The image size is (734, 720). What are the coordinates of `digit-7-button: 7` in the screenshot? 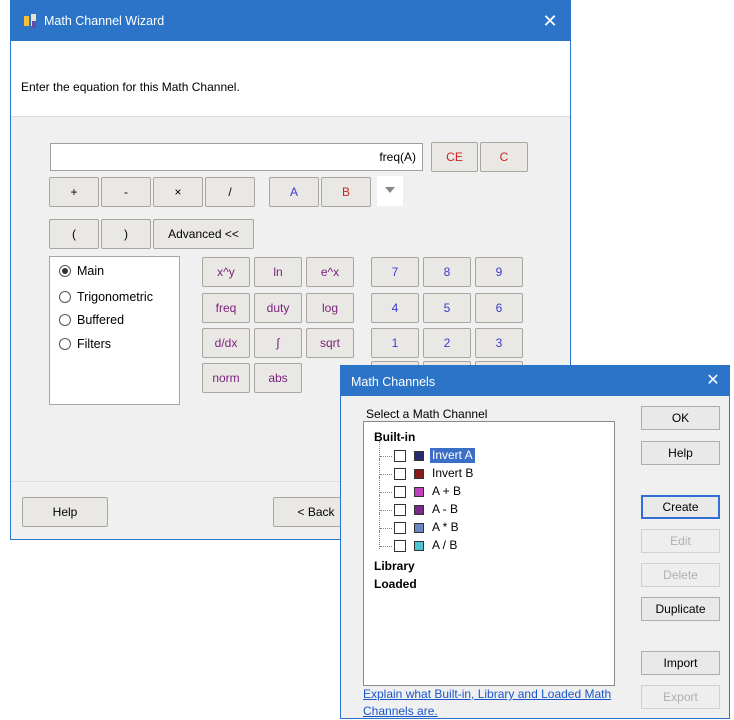 It's located at (395, 272).